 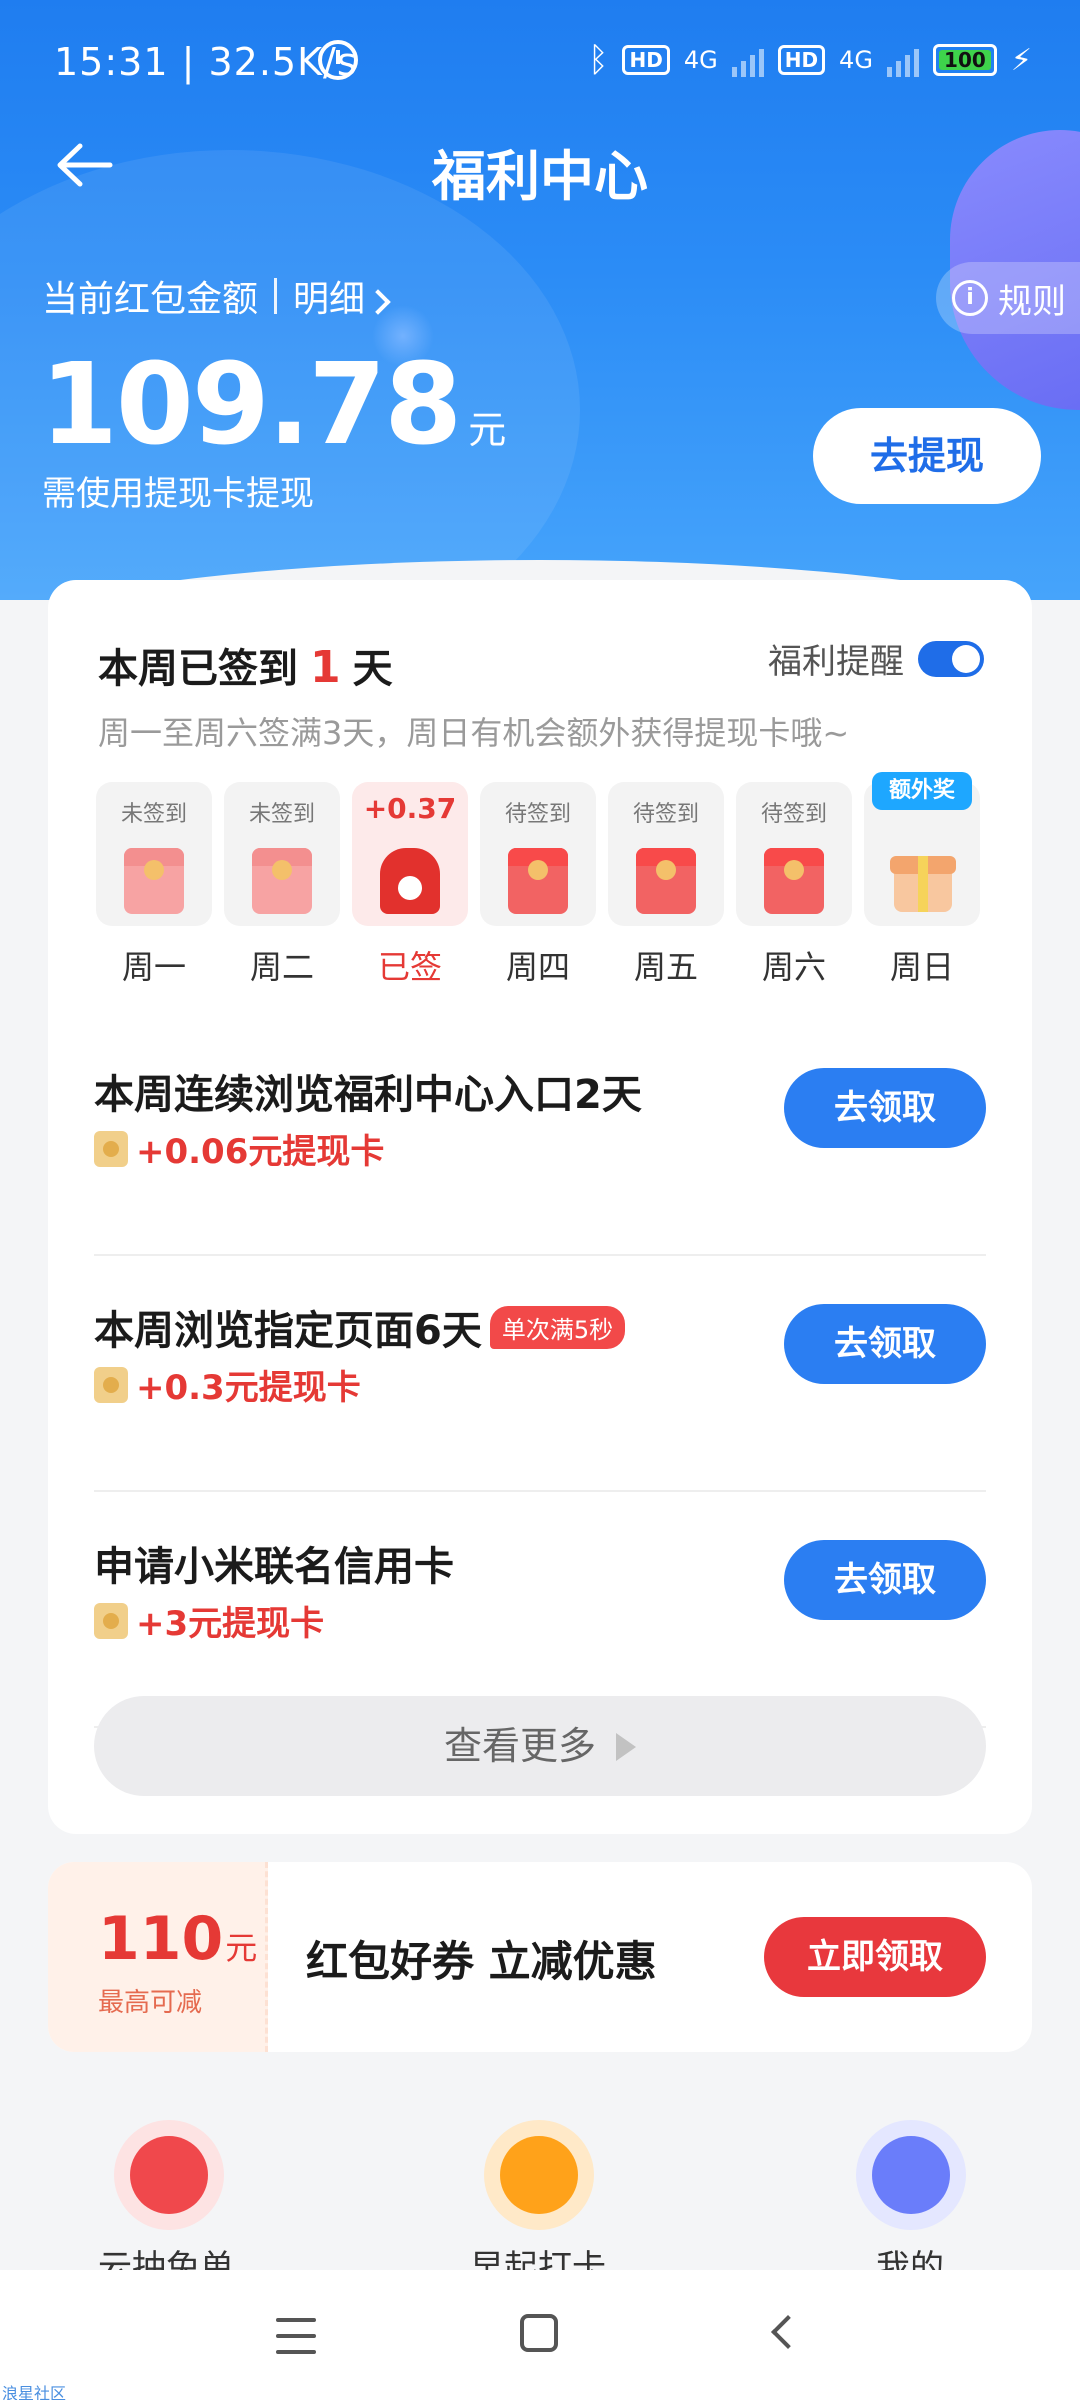 I want to click on task-reward: +0.06元提现卡, so click(x=239, y=1148).